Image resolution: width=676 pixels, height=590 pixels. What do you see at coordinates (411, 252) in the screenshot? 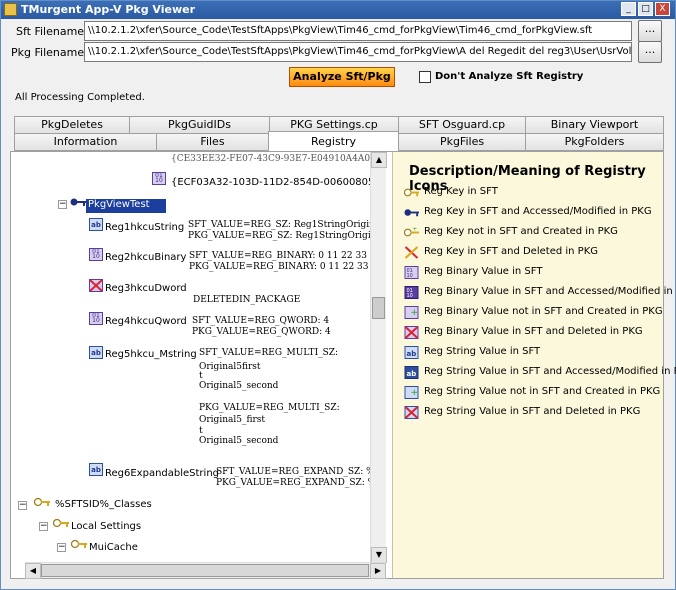
I see `key-deleted-icon` at bounding box center [411, 252].